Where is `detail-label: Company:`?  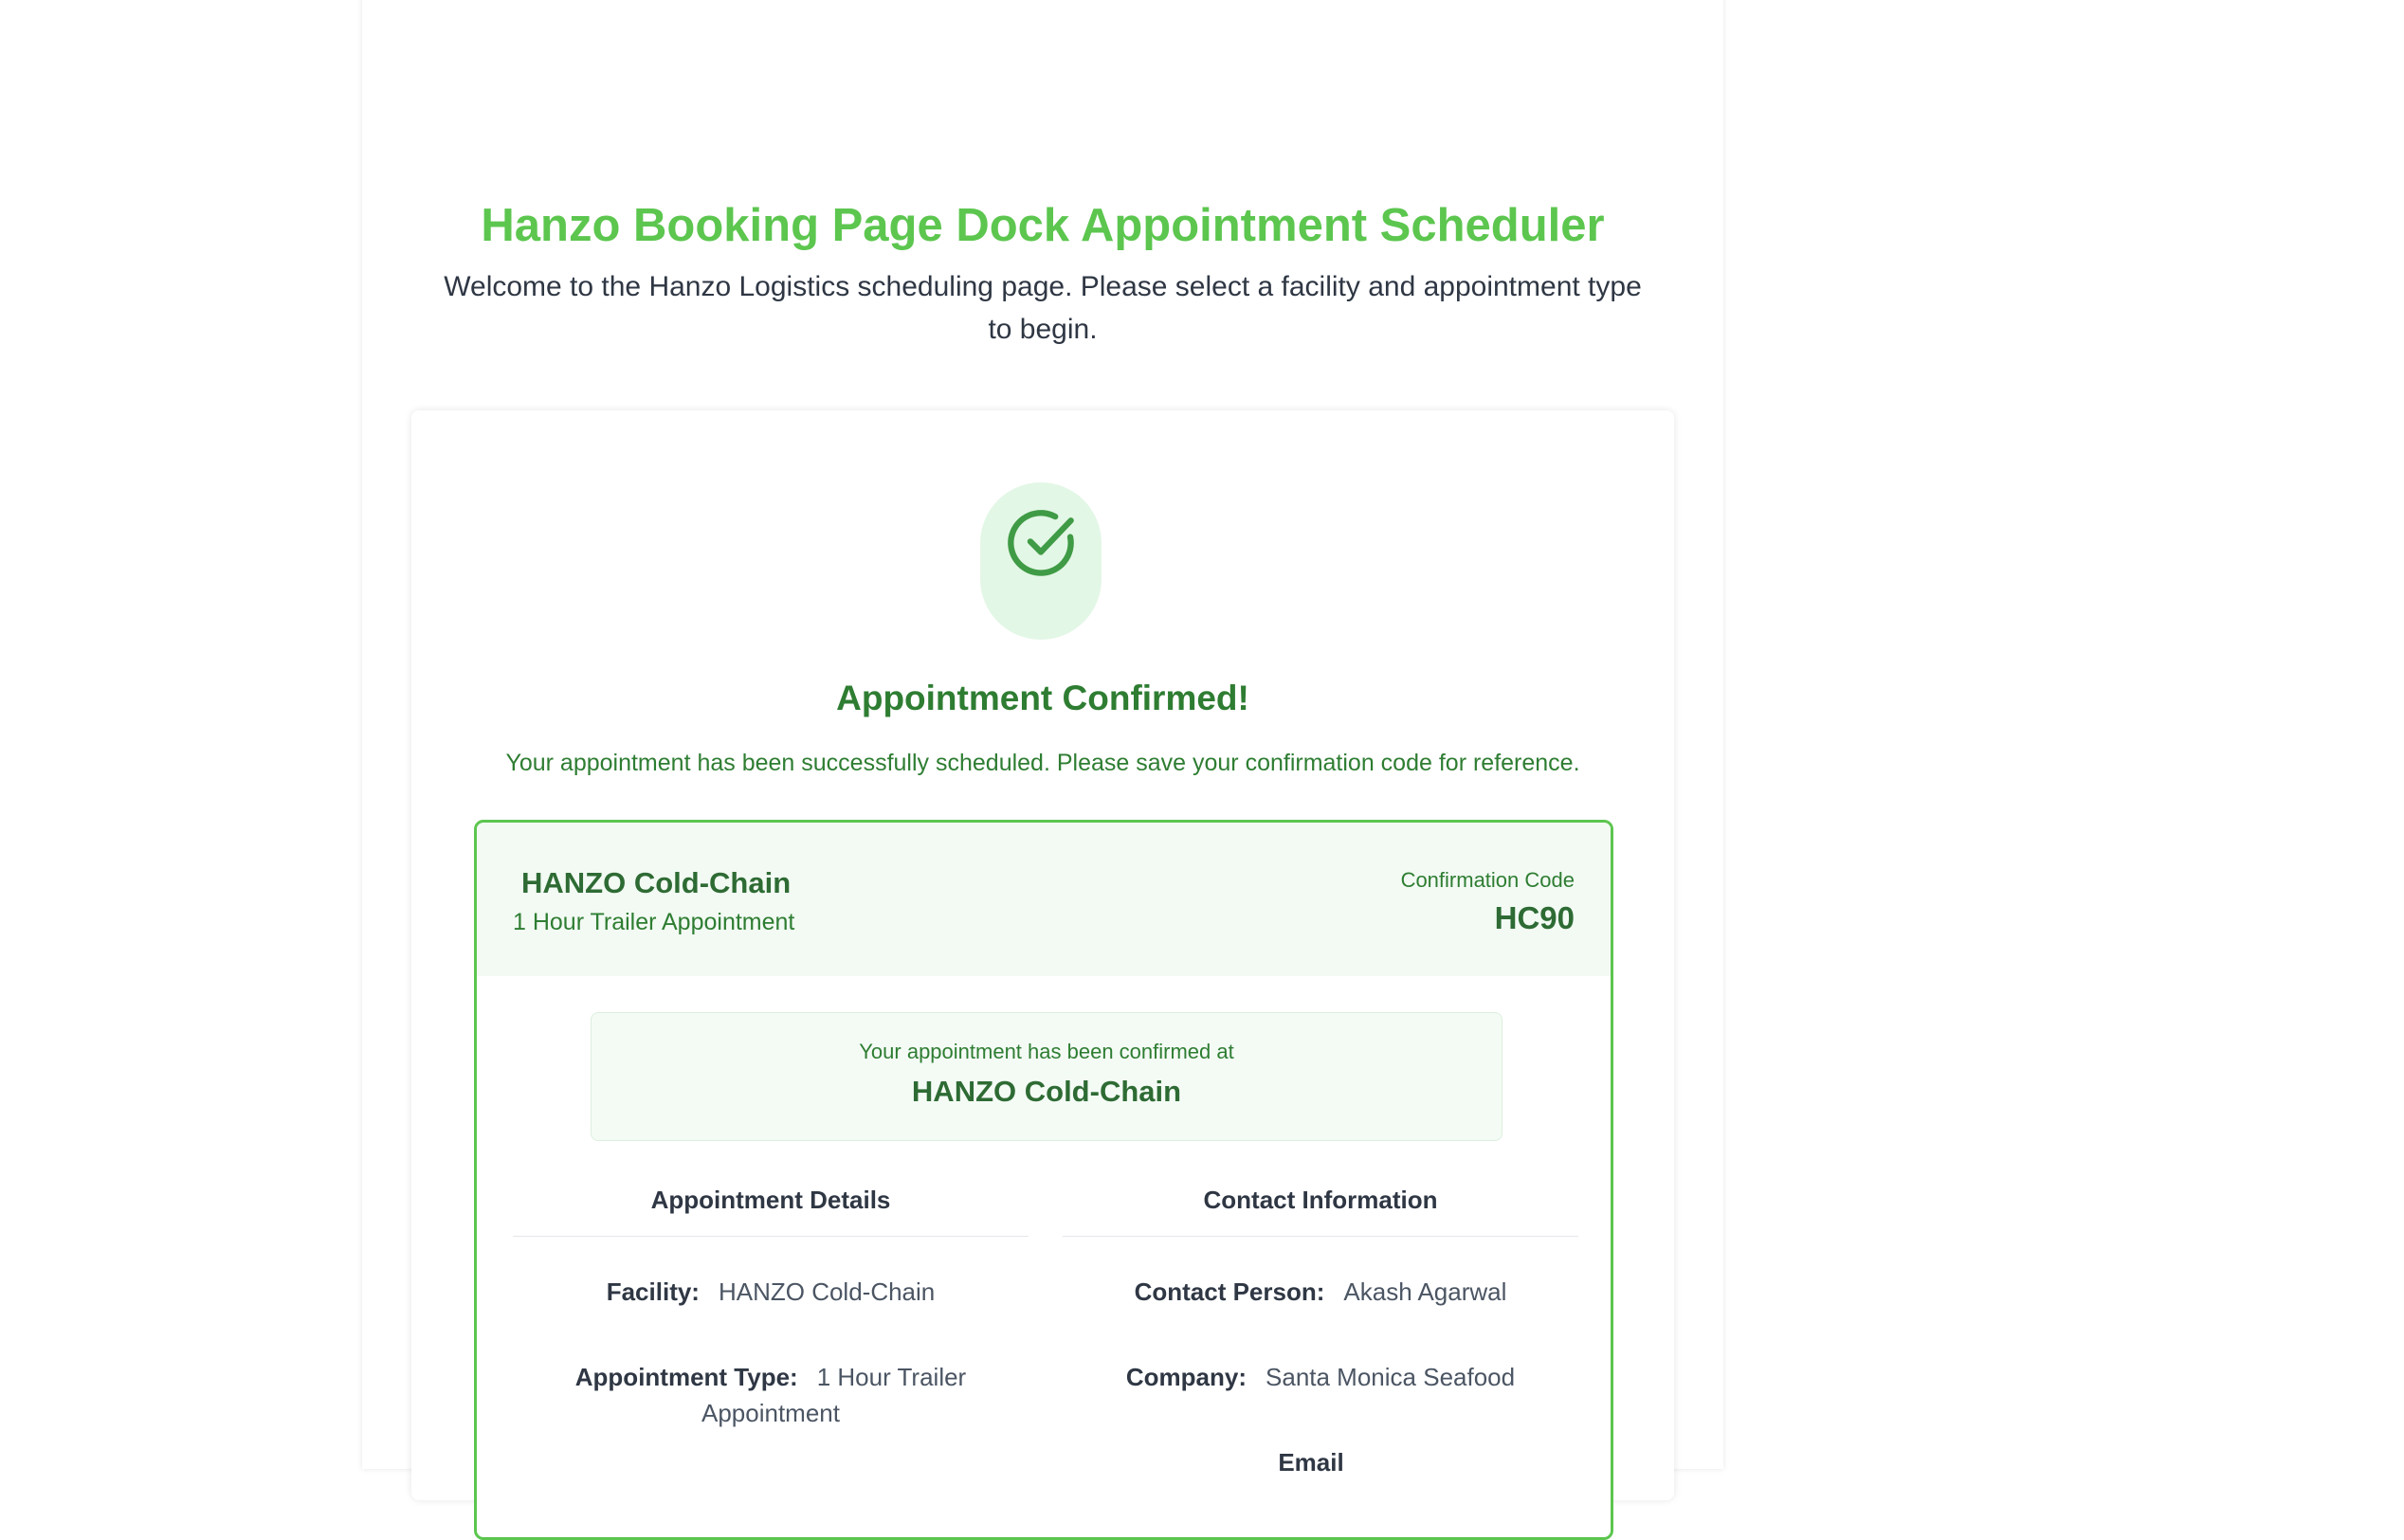
detail-label: Company: is located at coordinates (1186, 1377).